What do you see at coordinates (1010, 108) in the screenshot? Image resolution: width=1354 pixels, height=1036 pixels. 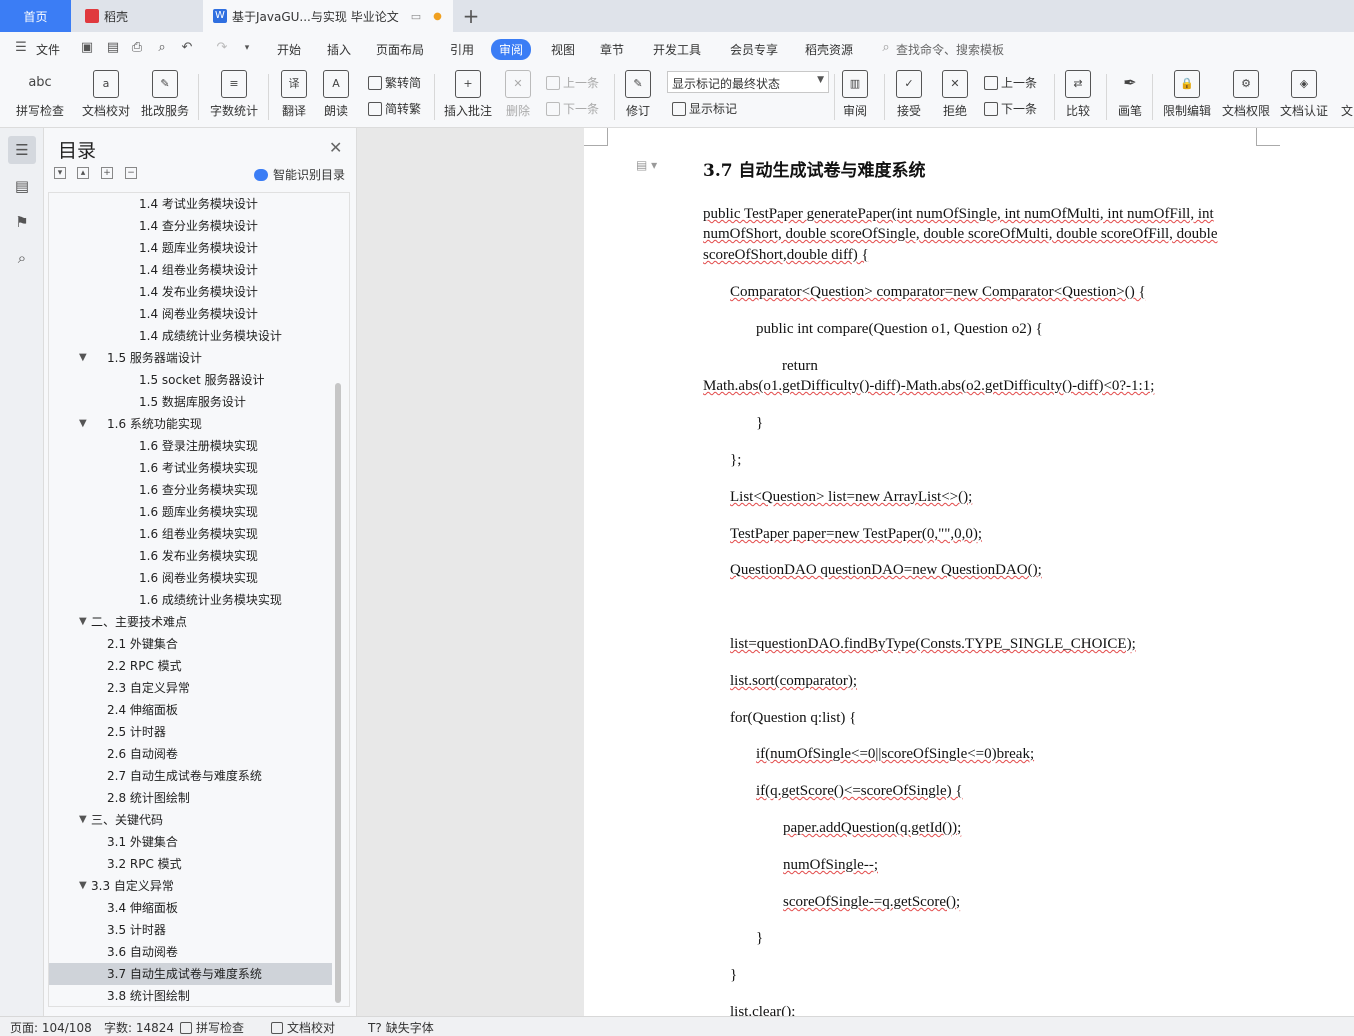 I see `next-change-button: 下一条` at bounding box center [1010, 108].